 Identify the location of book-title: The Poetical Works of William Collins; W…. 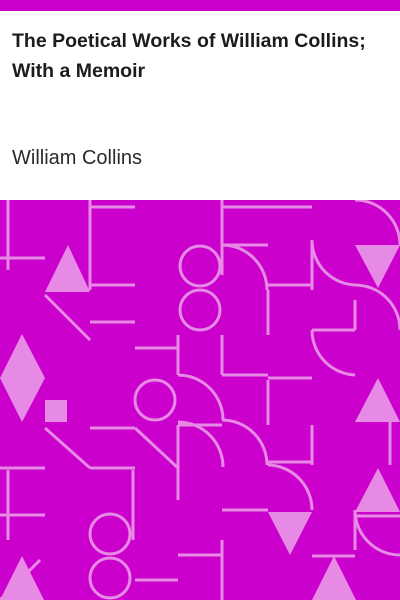
(189, 56).